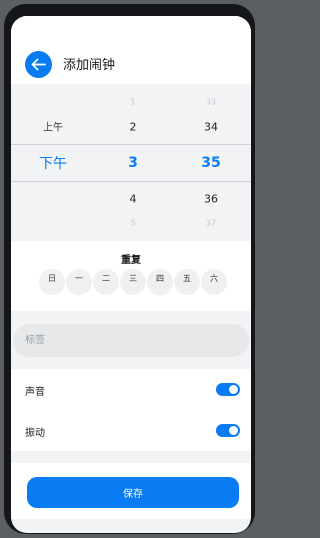  I want to click on picker-divider-bottom, so click(131, 181).